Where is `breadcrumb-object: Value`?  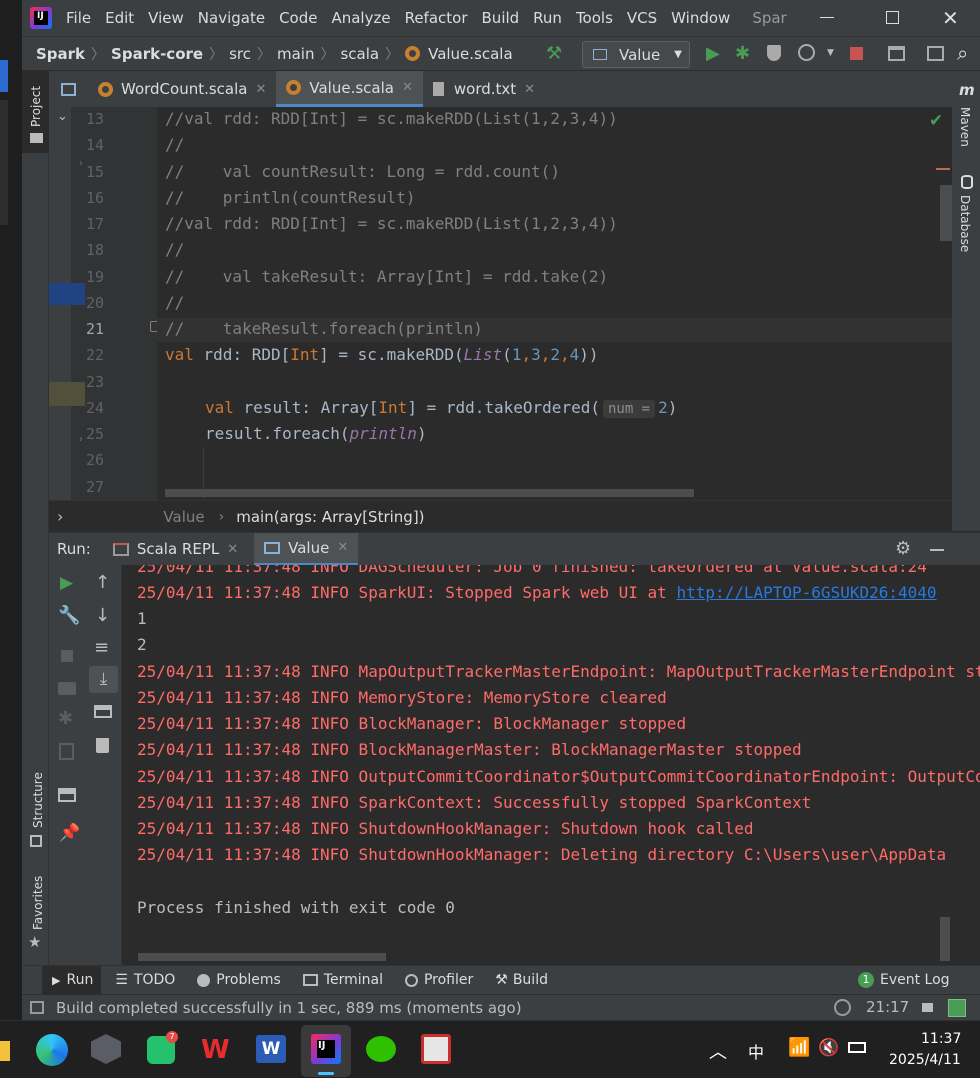 breadcrumb-object: Value is located at coordinates (183, 517).